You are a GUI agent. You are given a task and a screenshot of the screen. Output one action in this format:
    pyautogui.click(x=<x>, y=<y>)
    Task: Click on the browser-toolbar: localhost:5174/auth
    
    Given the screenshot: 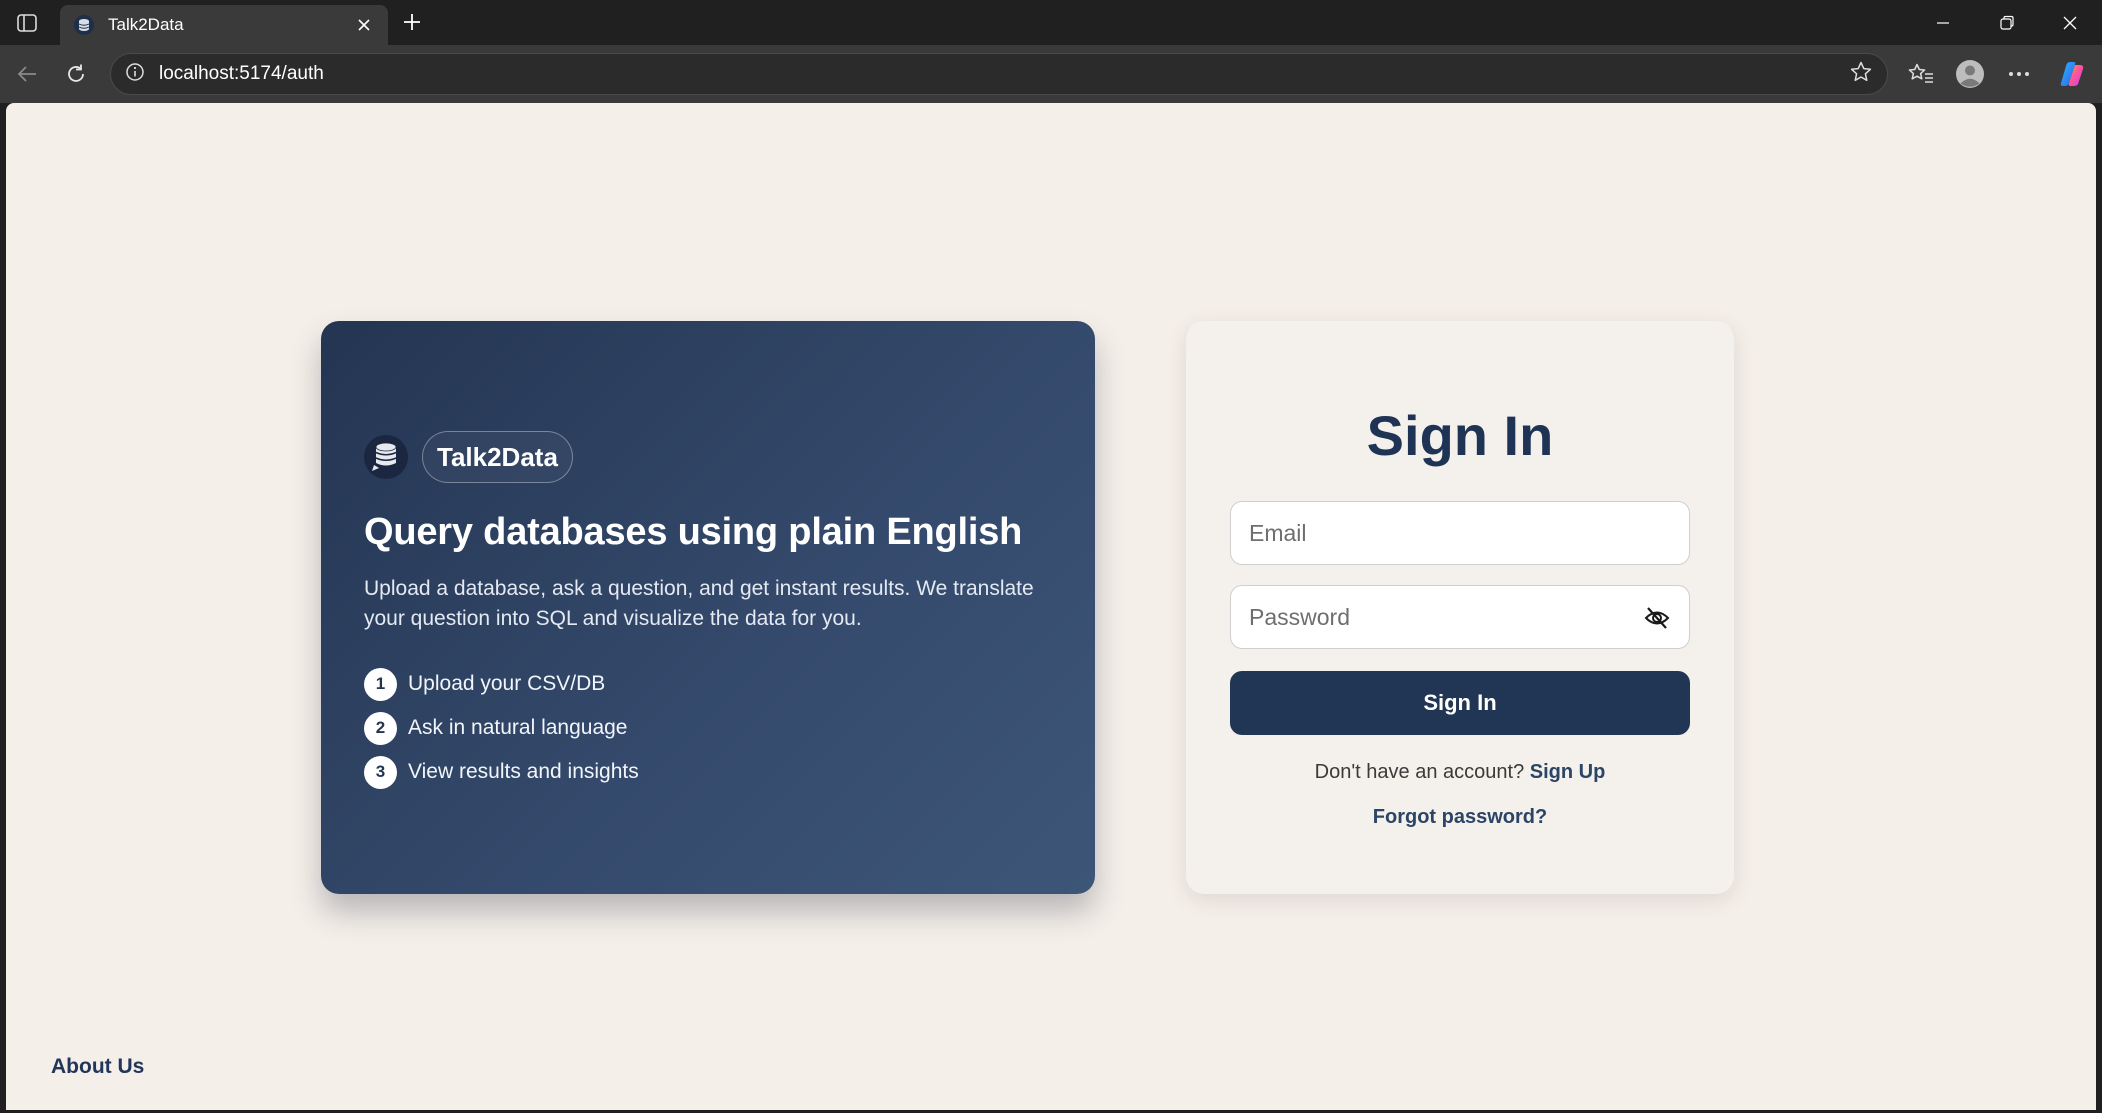 What is the action you would take?
    pyautogui.click(x=1051, y=74)
    